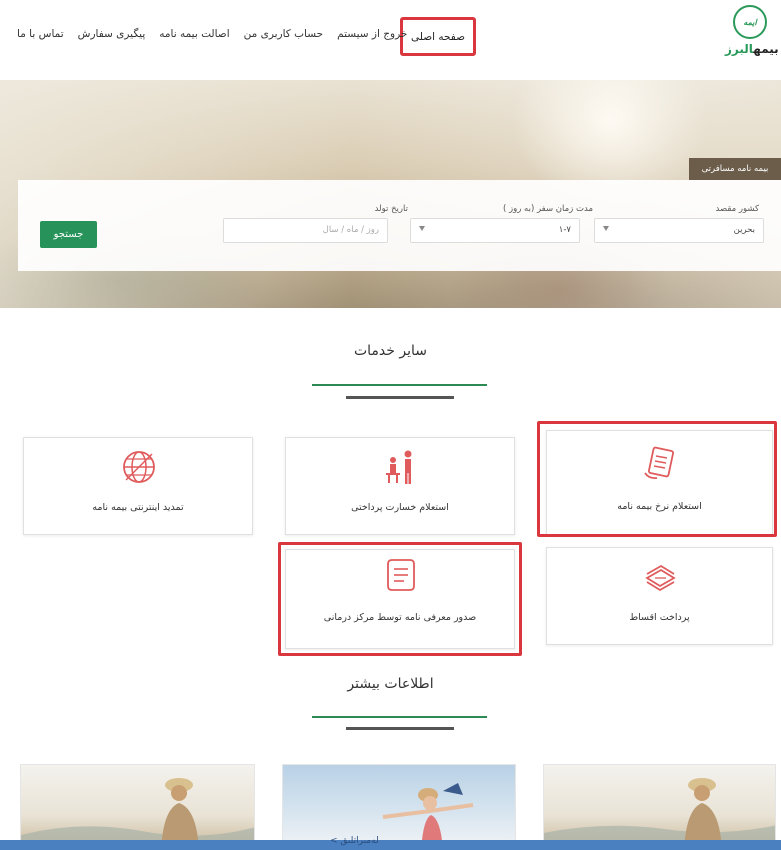  What do you see at coordinates (428, 816) in the screenshot?
I see `happy-child-image-icon` at bounding box center [428, 816].